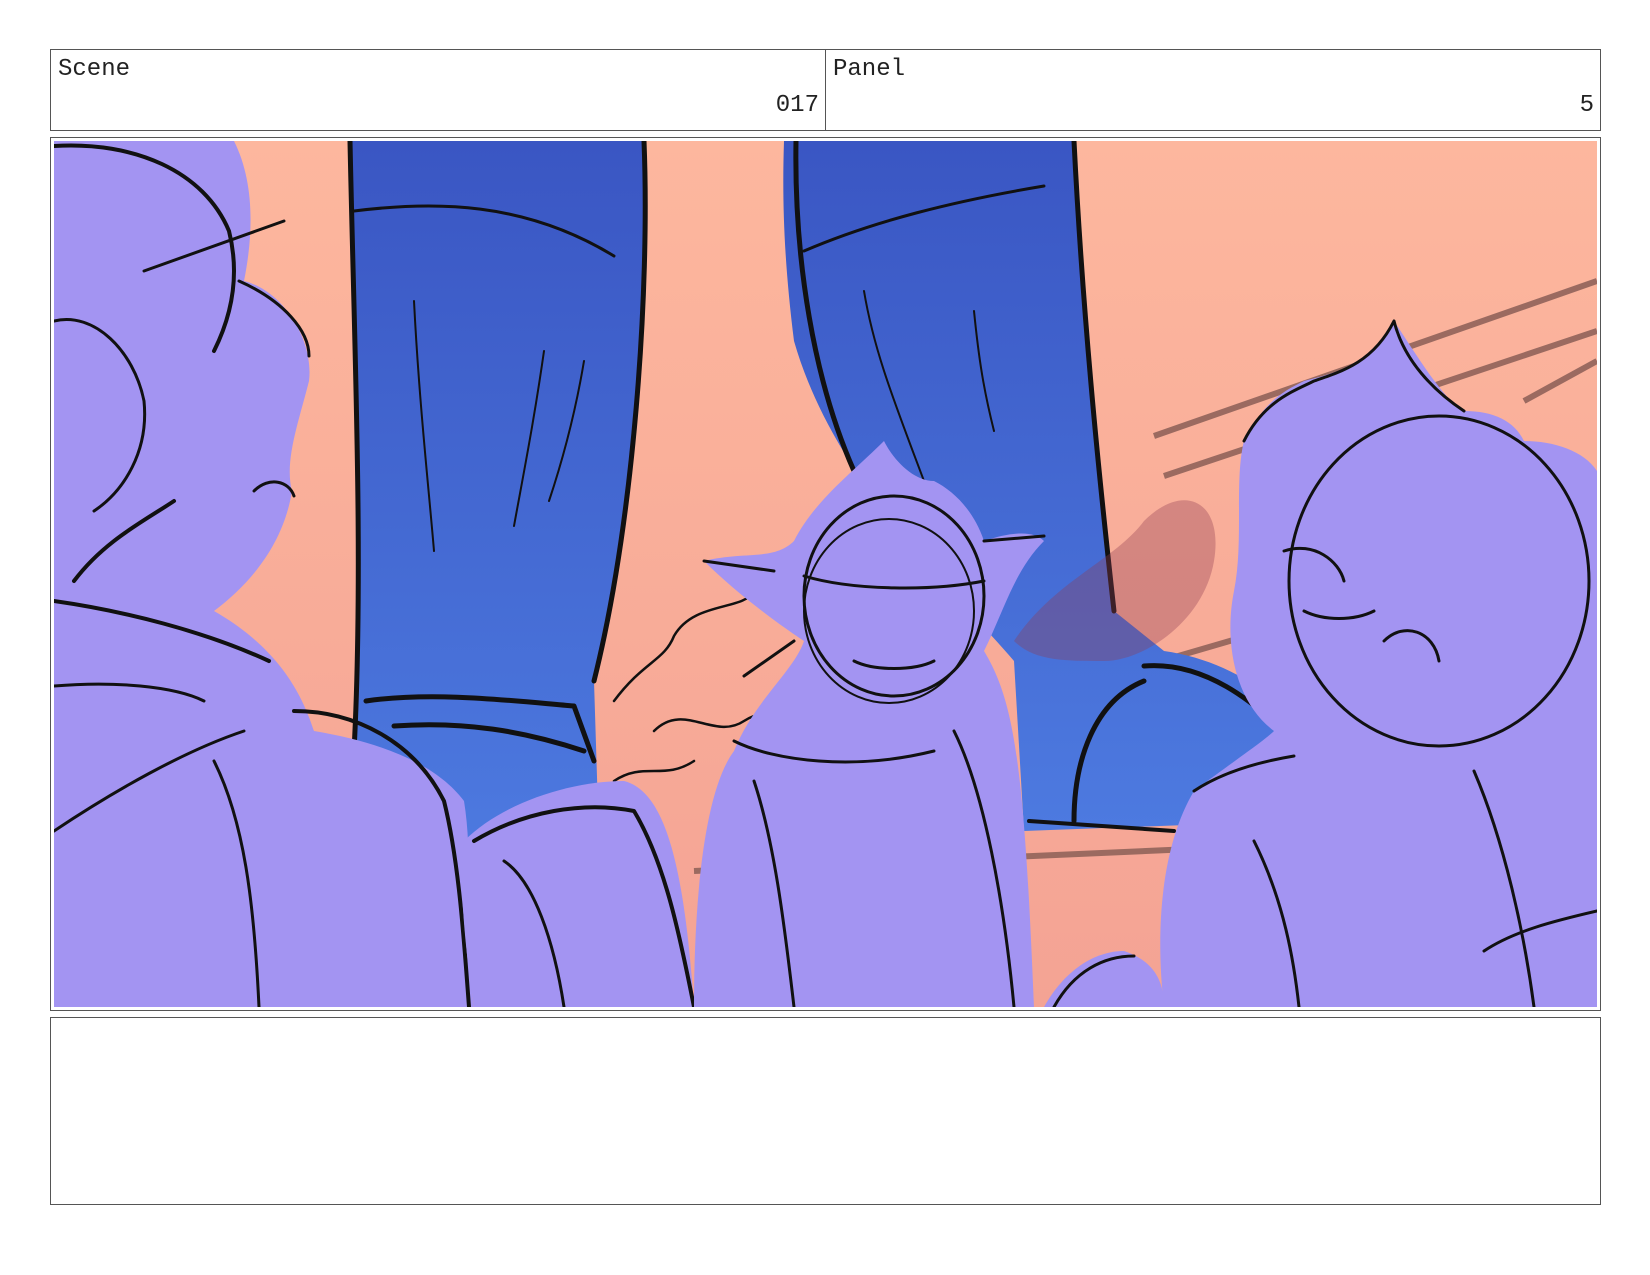 The height and width of the screenshot is (1275, 1650). Describe the element at coordinates (869, 69) in the screenshot. I see `panel-label: Panel` at that location.